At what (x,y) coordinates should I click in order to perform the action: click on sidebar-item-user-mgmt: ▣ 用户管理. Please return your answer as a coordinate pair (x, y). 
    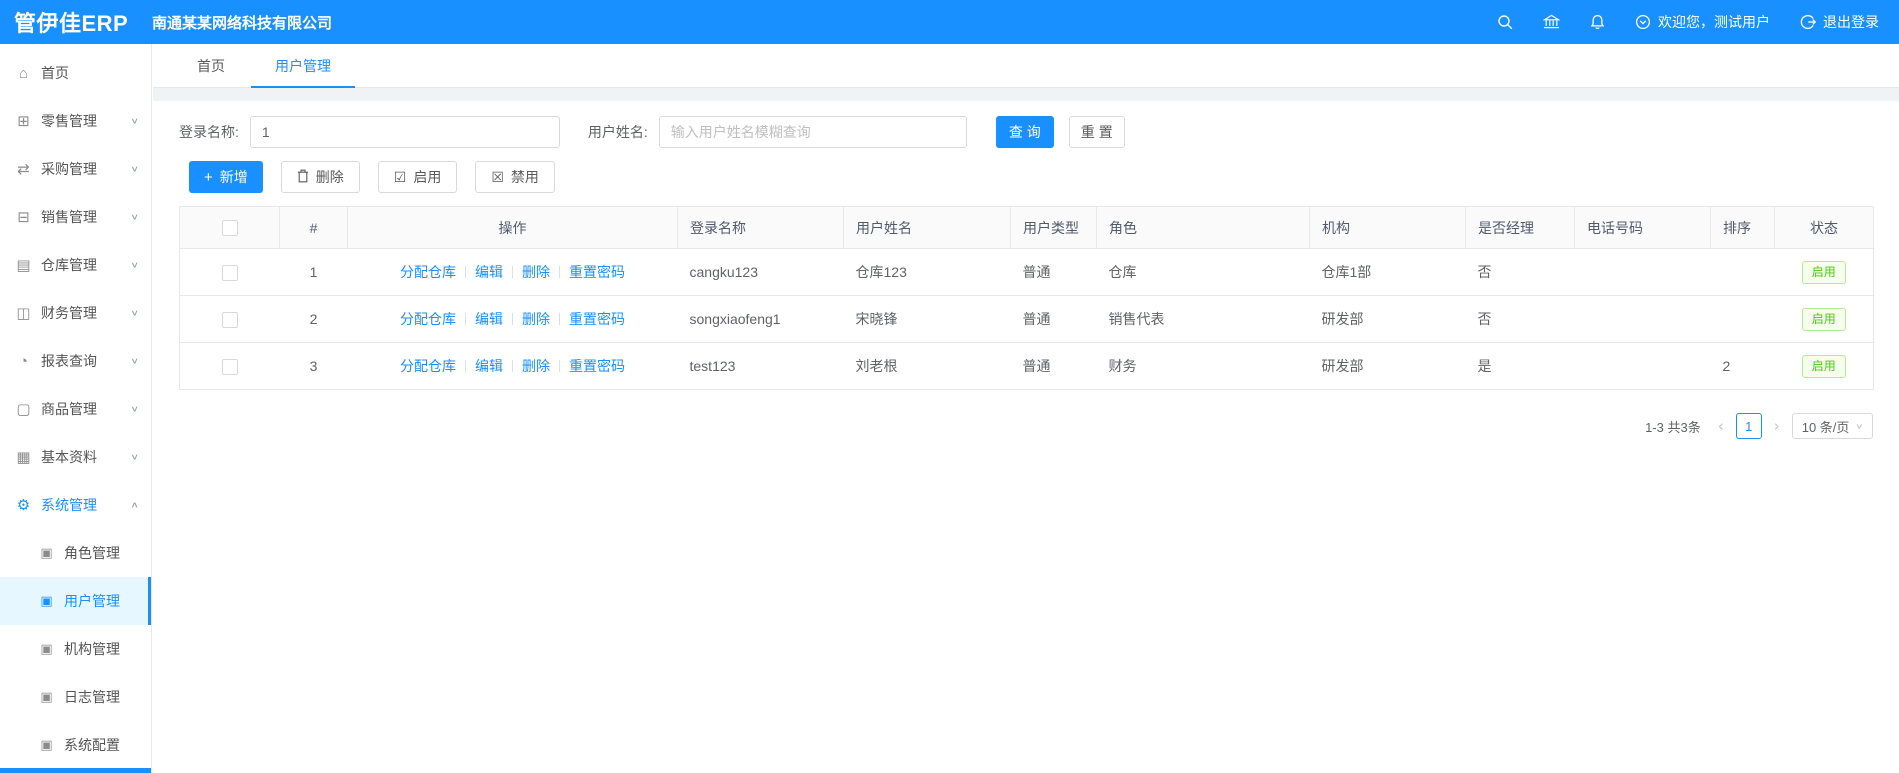
    Looking at the image, I should click on (75, 601).